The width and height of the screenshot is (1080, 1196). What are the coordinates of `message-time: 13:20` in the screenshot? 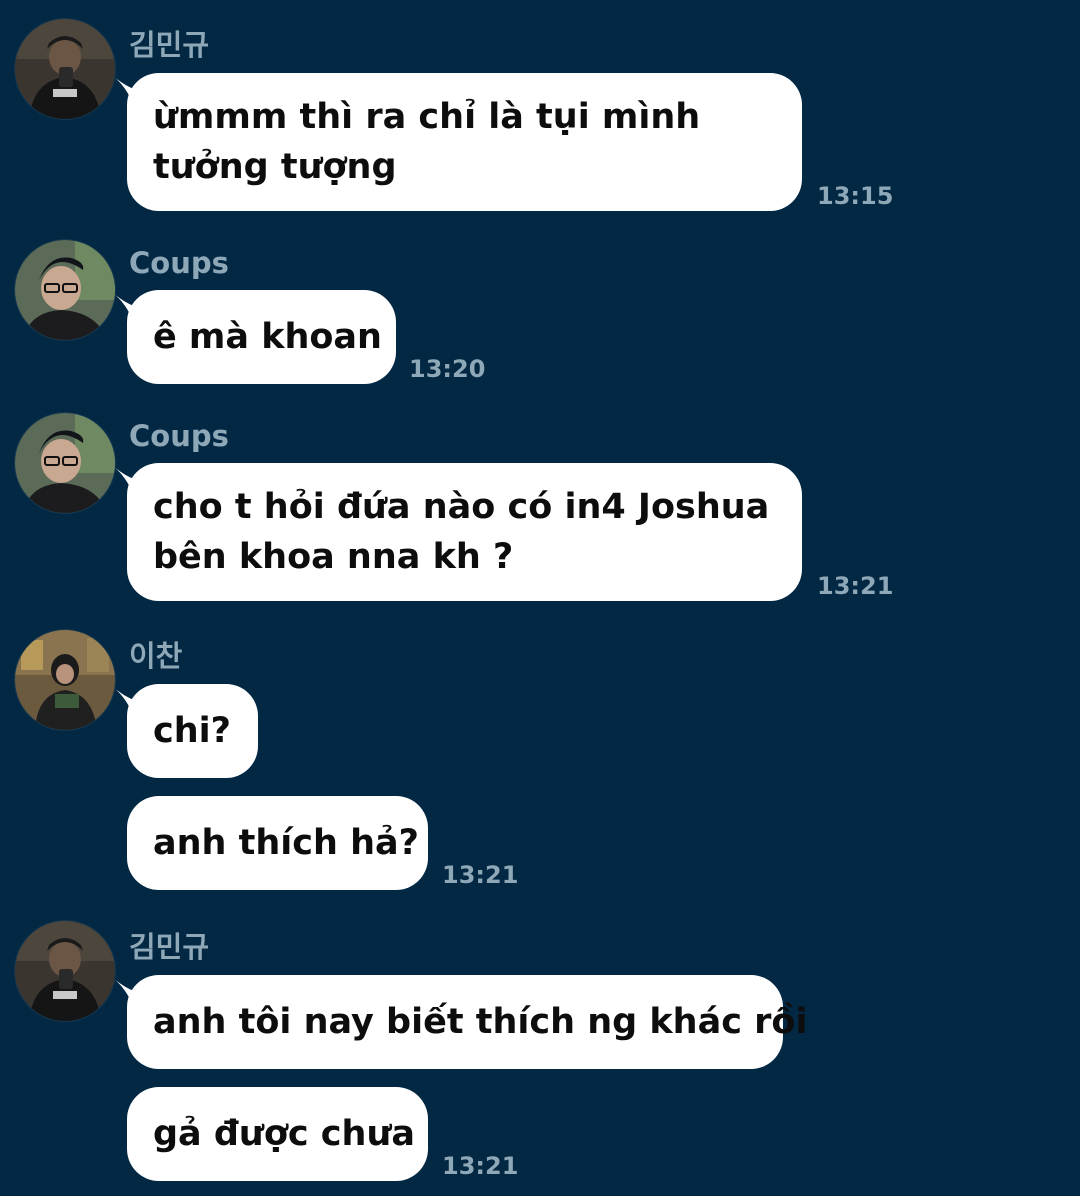 It's located at (447, 369).